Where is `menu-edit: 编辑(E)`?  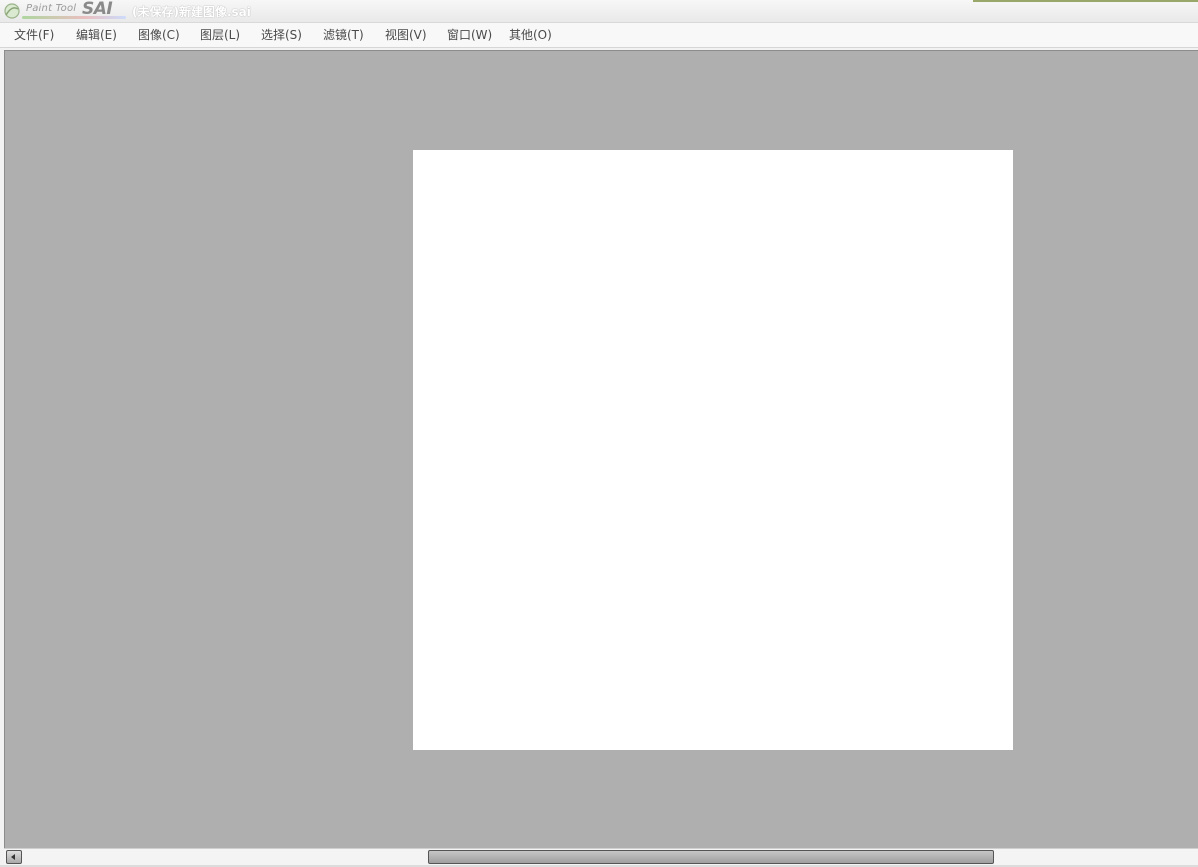
menu-edit: 编辑(E) is located at coordinates (96, 35).